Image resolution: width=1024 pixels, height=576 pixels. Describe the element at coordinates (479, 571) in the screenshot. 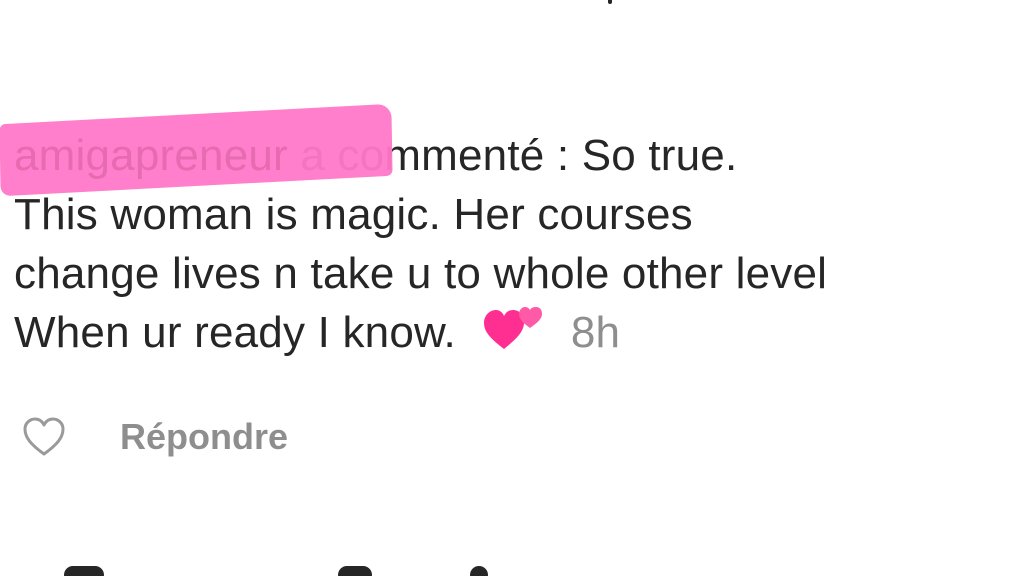

I see `next-comment-fragment-c` at that location.